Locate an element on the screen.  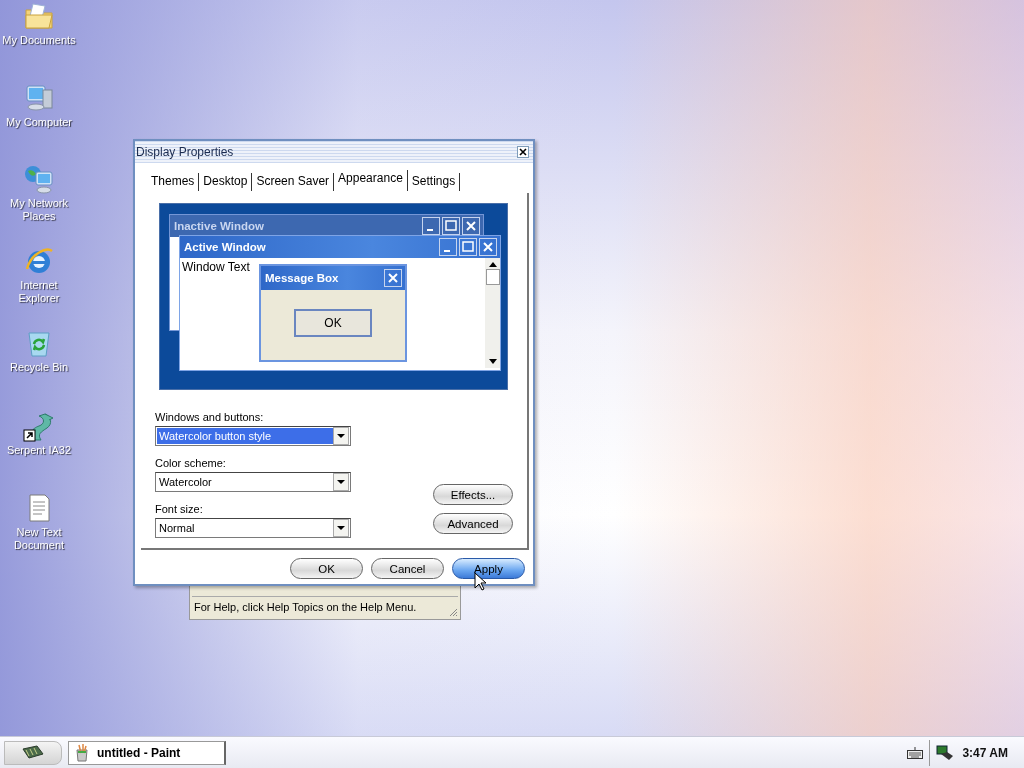
start-icon is located at coordinates (33, 752).